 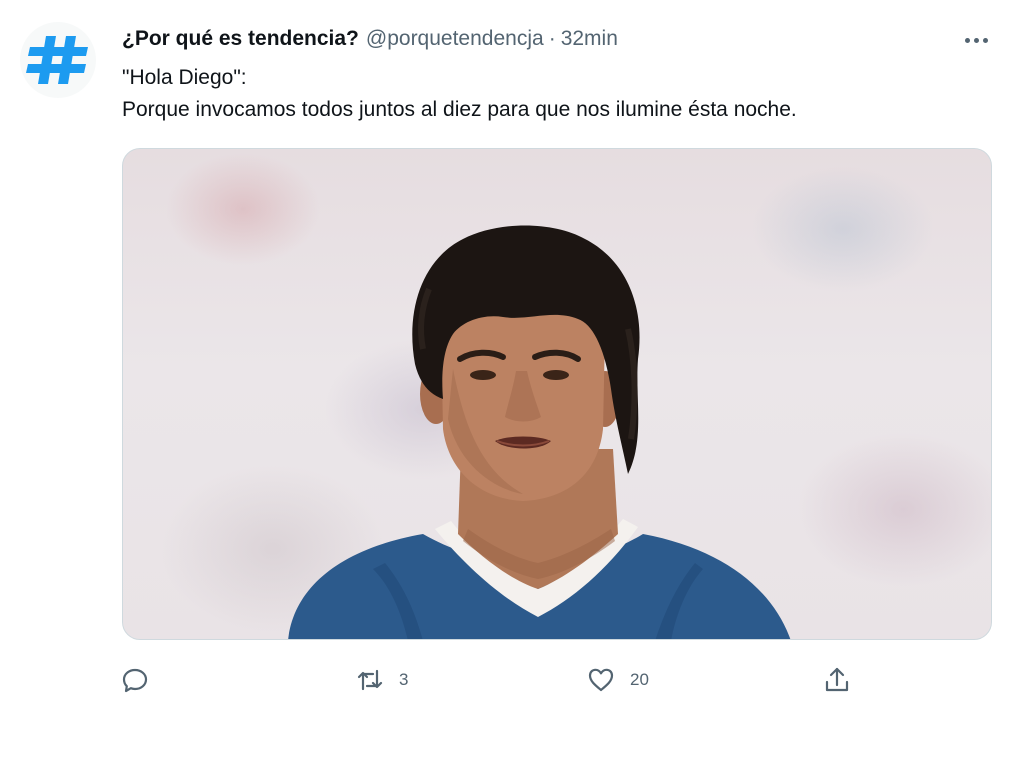 I want to click on hashtag-icon, so click(x=57, y=60).